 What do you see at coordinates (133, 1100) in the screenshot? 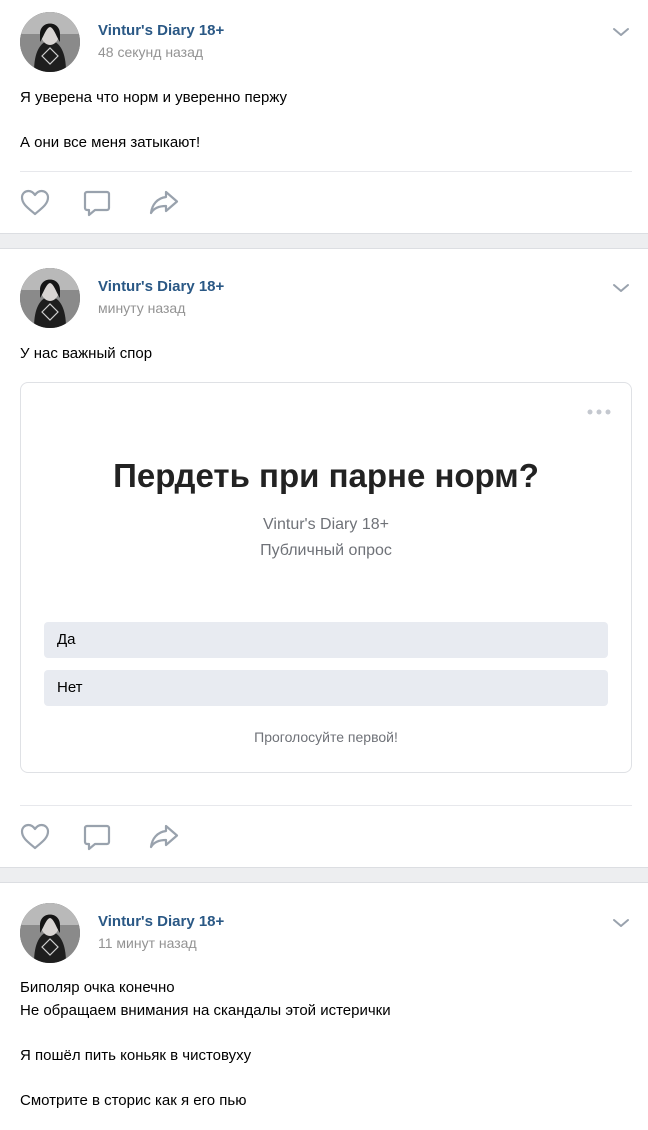
I see `post-text-line: Смотрите в сторис как я его пью` at bounding box center [133, 1100].